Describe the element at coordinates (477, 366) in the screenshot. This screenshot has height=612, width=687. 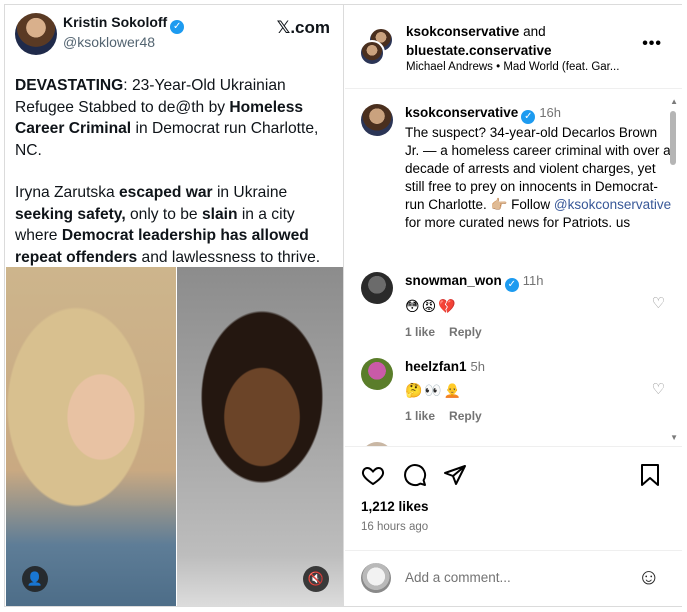
I see `comment-time: 5h` at that location.